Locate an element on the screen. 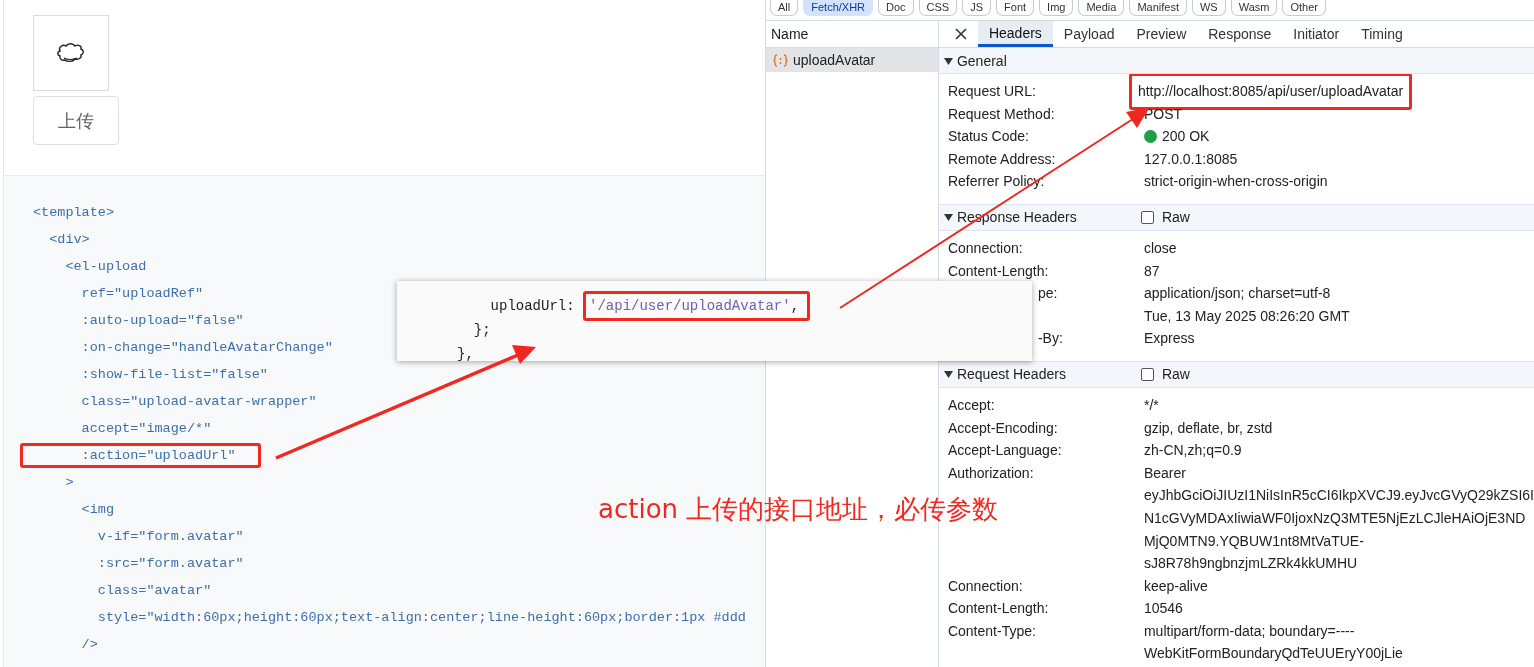  header-value: Bearer is located at coordinates (1164, 473).